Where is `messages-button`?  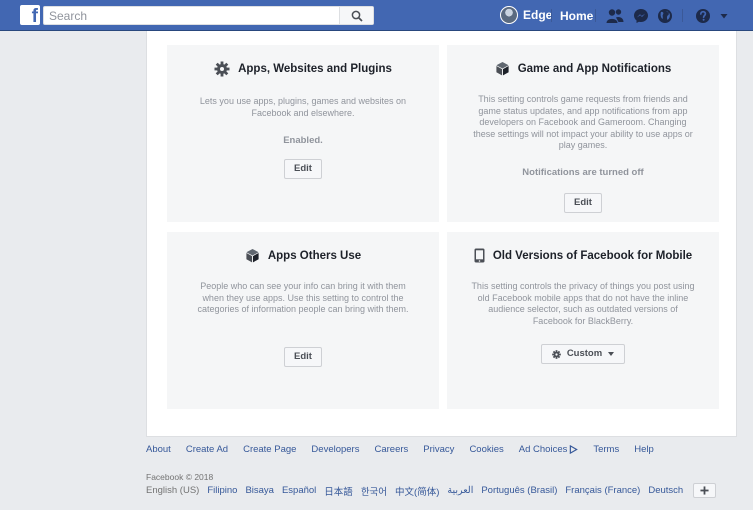 messages-button is located at coordinates (641, 16).